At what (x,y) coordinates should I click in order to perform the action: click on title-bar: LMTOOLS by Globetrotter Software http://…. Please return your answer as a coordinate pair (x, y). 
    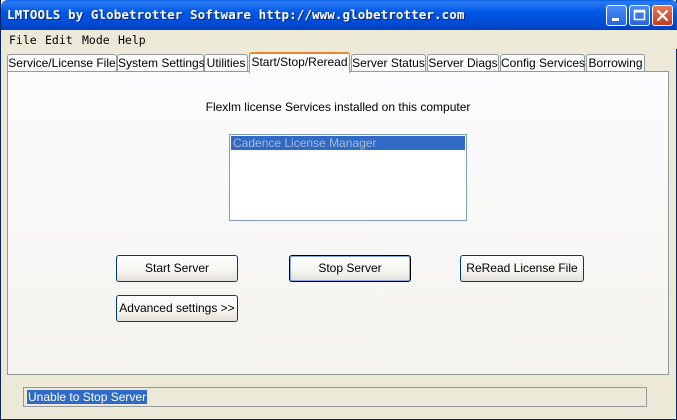
    Looking at the image, I should click on (339, 15).